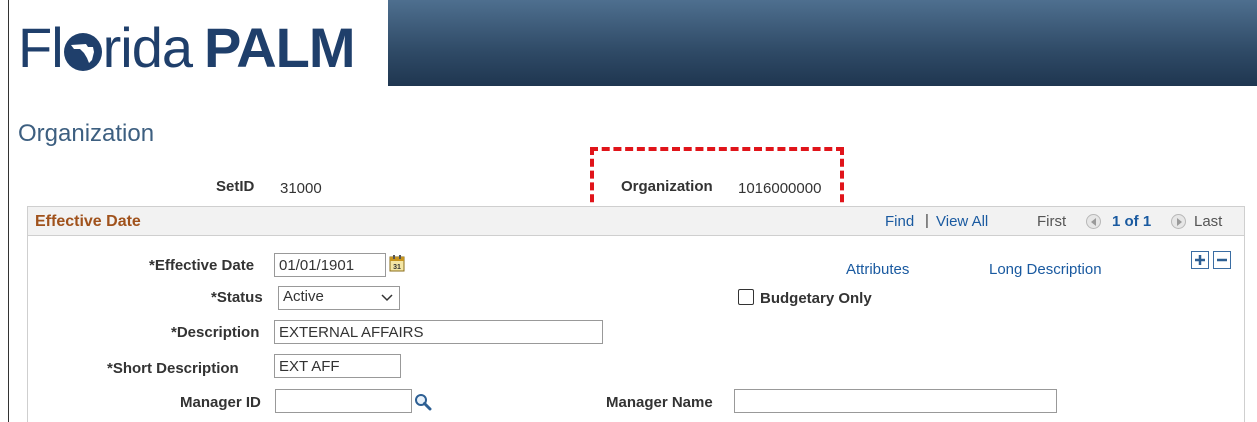 This screenshot has width=1257, height=422. What do you see at coordinates (202, 265) in the screenshot?
I see `effective-date-label: *Effective Date` at bounding box center [202, 265].